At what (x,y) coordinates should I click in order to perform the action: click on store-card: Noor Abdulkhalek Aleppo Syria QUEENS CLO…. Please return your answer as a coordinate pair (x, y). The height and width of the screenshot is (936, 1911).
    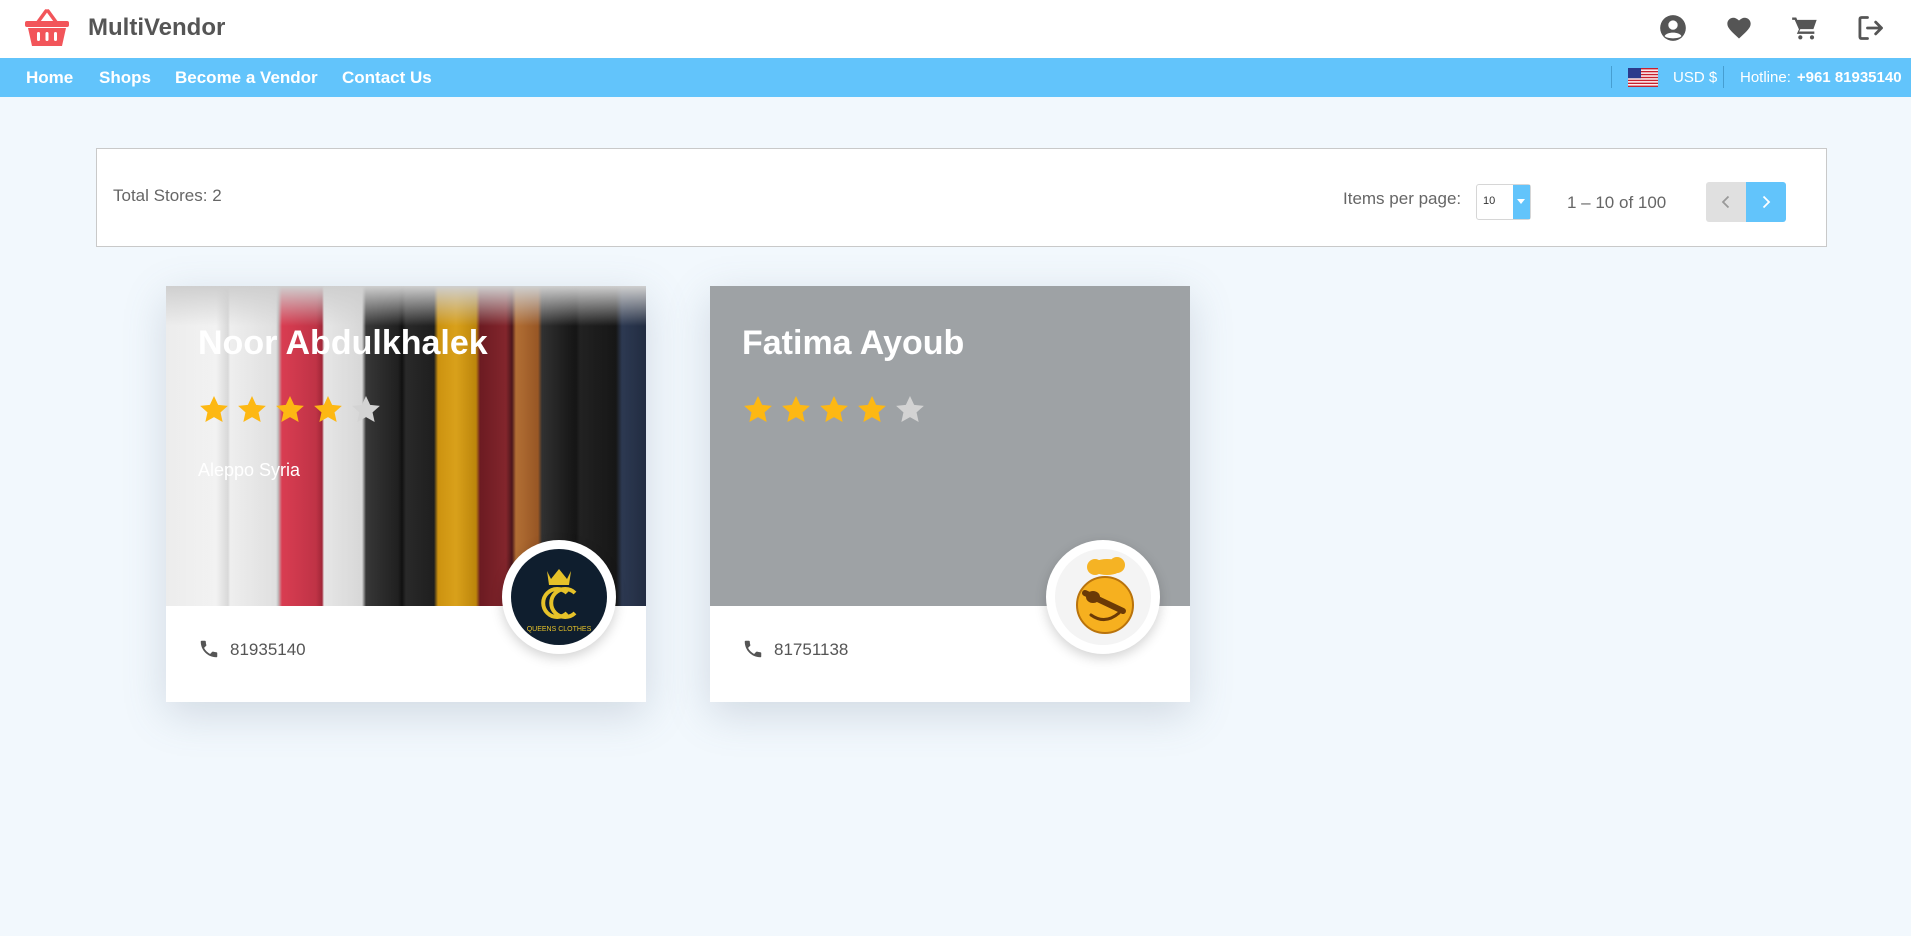
    Looking at the image, I should click on (406, 494).